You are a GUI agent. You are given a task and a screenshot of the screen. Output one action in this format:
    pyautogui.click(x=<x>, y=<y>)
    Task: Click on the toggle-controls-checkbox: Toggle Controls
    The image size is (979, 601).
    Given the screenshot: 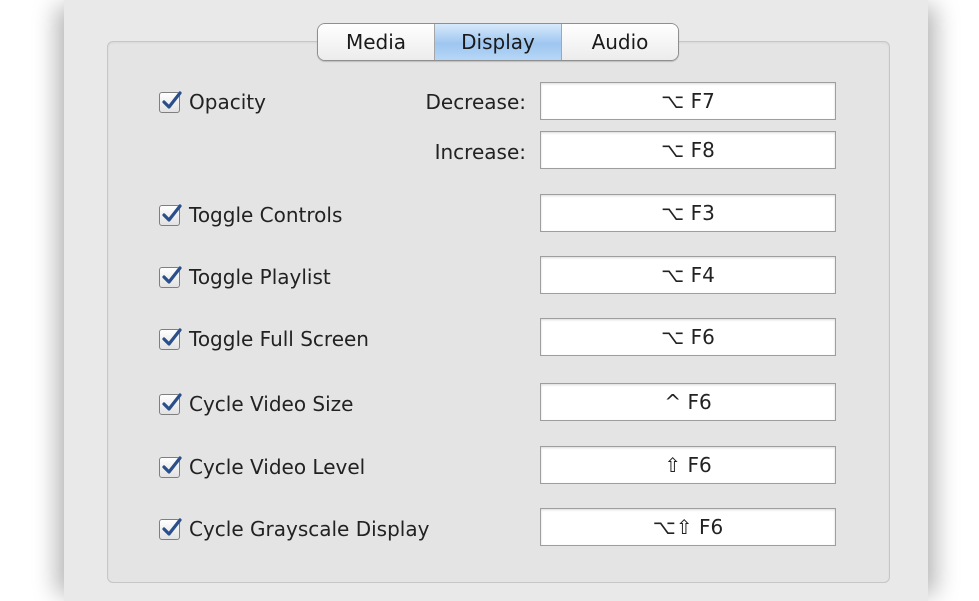 What is the action you would take?
    pyautogui.click(x=250, y=215)
    